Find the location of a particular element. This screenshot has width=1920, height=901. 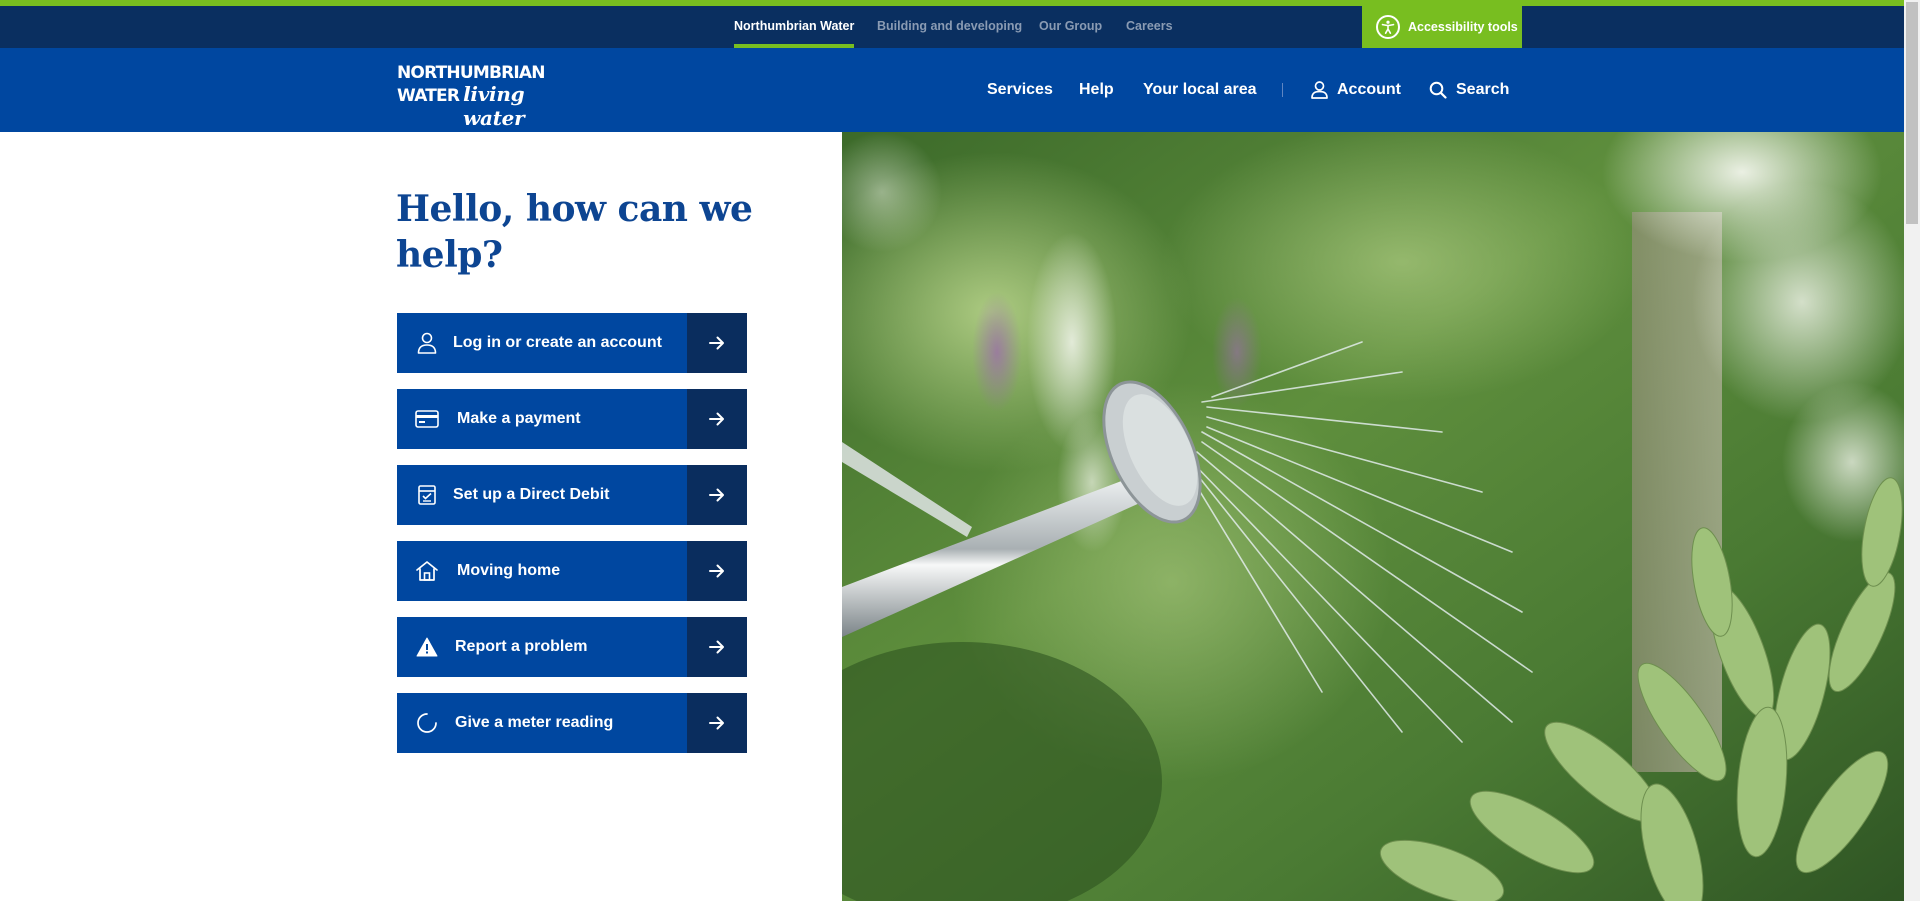

action-report-problem-button: Report a problem is located at coordinates (572, 647).